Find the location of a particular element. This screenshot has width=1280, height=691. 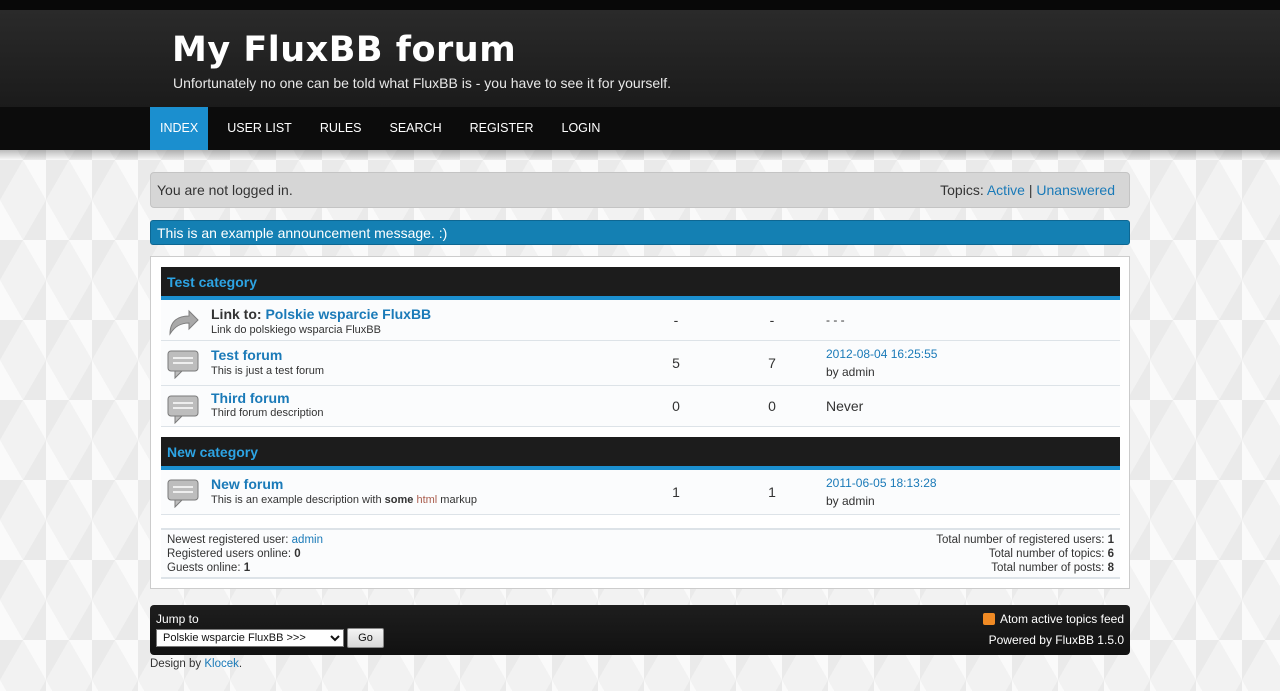

design-author-link: Klocek is located at coordinates (221, 664).